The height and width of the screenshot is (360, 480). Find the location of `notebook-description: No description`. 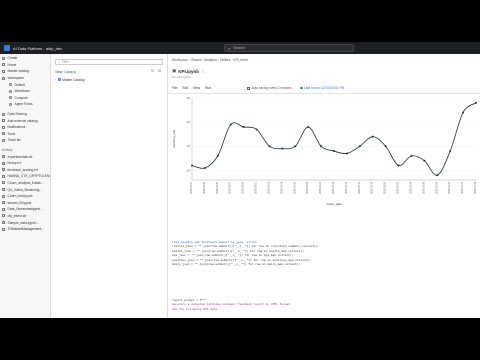

notebook-description: No description is located at coordinates (181, 77).